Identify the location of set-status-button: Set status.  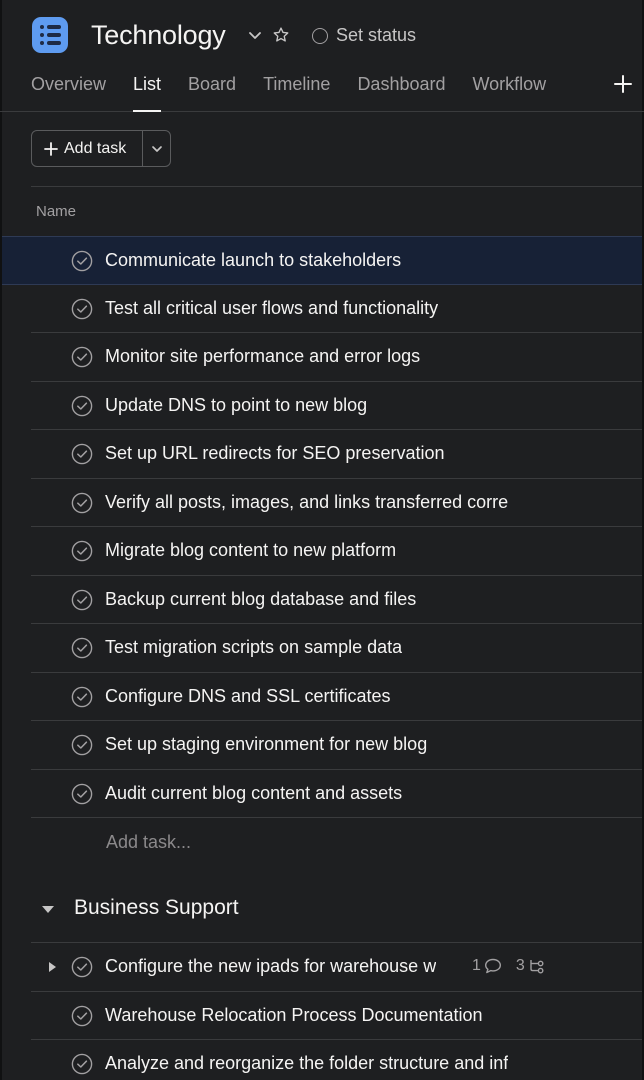
(364, 35).